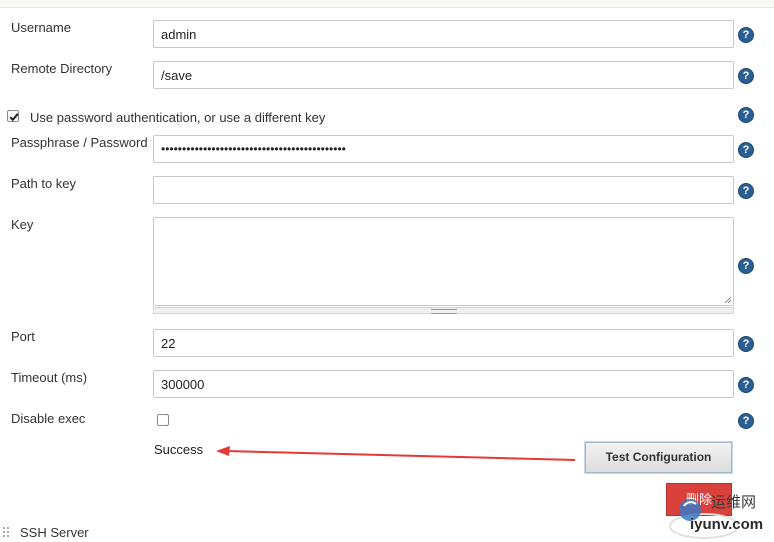 The image size is (774, 542). Describe the element at coordinates (23, 336) in the screenshot. I see `port-label: Port` at that location.